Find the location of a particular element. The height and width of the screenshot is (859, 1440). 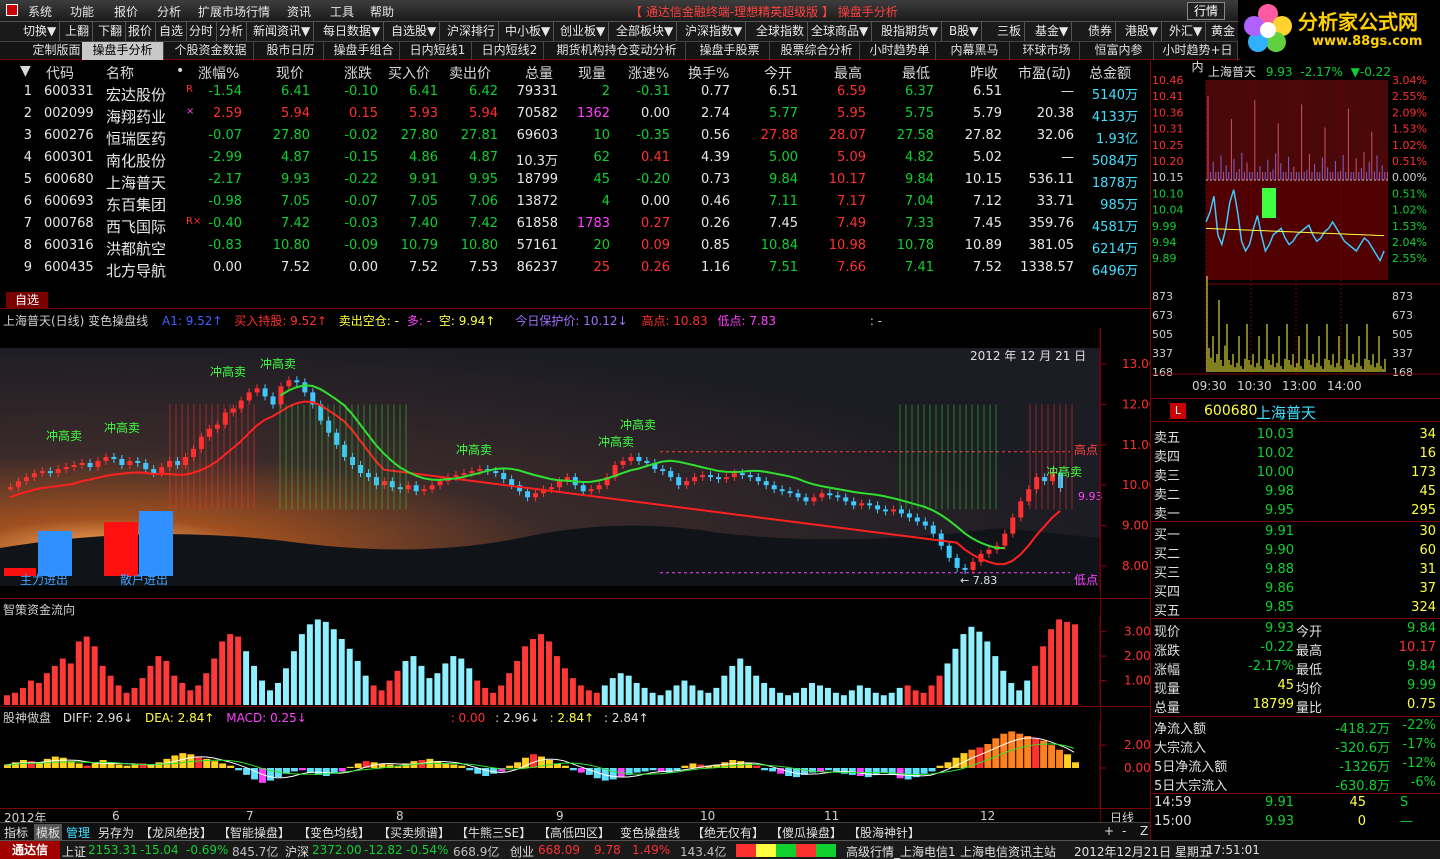

toolbar-item: 上翻 is located at coordinates (78, 31).